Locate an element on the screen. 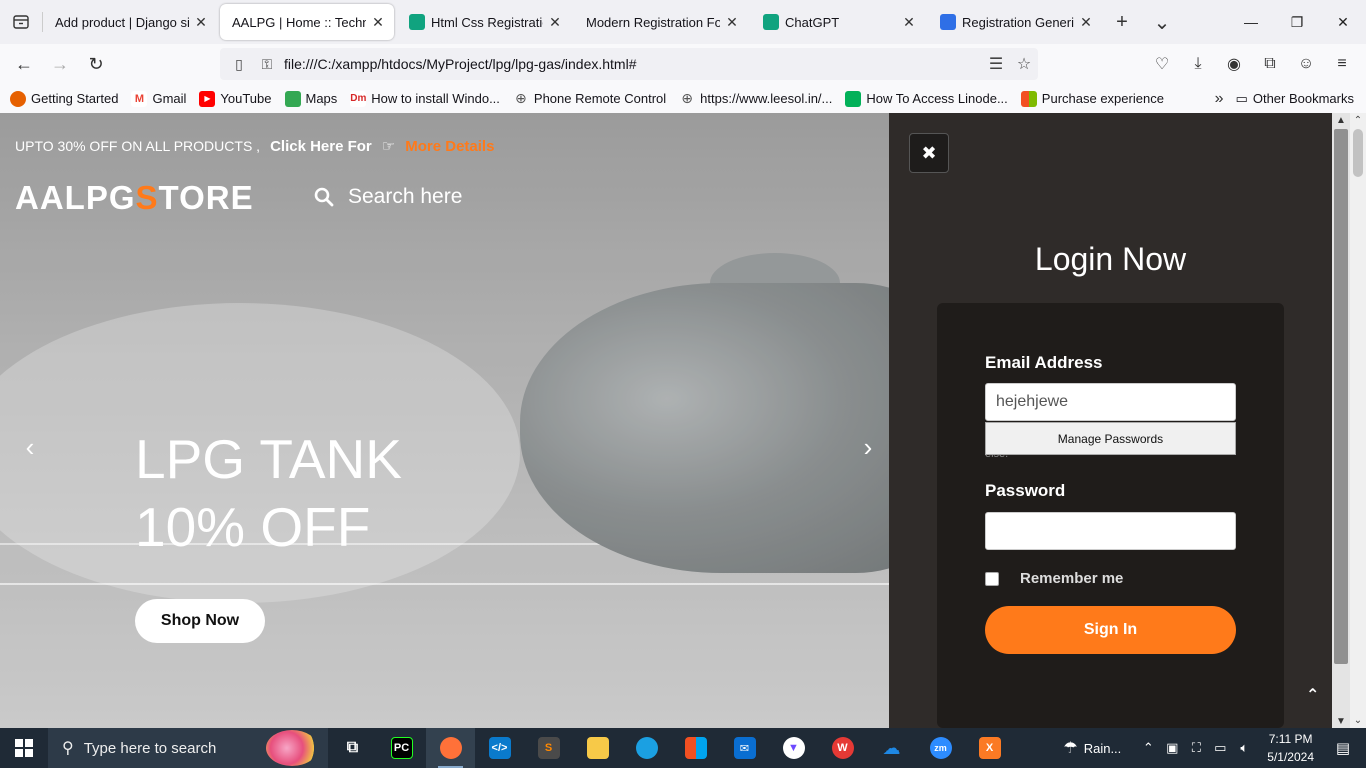 This screenshot has height=768, width=1366. profile-avatar-icon: ☺ is located at coordinates (1306, 64).